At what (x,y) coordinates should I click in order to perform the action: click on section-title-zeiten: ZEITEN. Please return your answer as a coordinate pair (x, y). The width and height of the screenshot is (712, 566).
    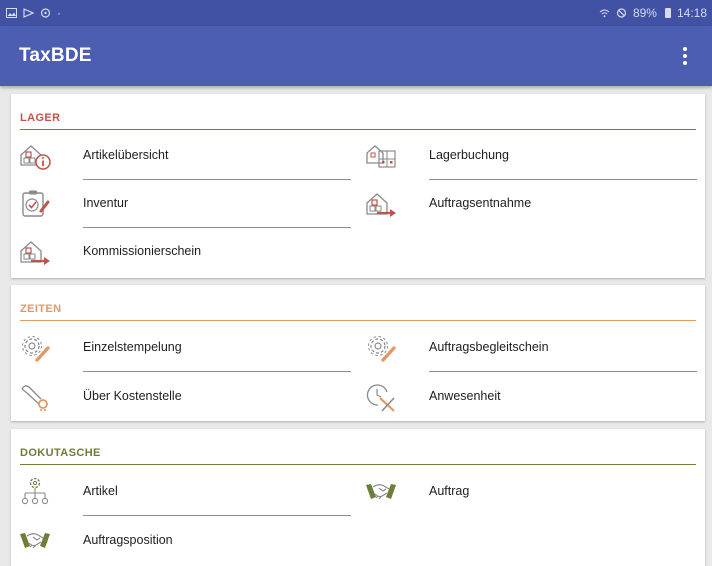
    Looking at the image, I should click on (41, 309).